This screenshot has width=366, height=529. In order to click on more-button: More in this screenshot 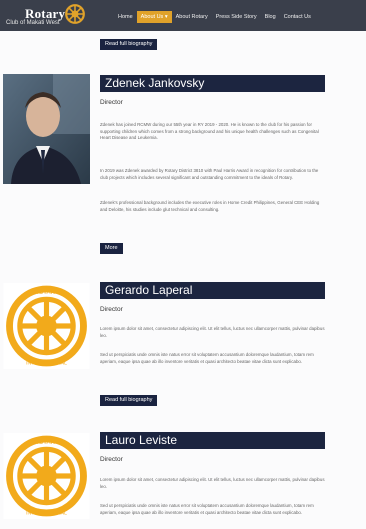, I will do `click(111, 248)`.